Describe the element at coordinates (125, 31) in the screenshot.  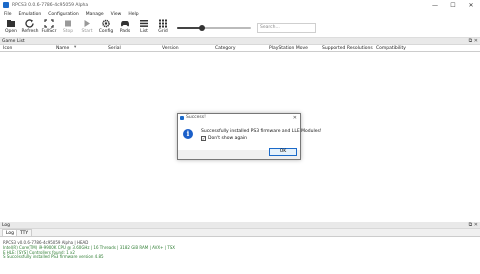
I see `pads-label: Pads` at that location.